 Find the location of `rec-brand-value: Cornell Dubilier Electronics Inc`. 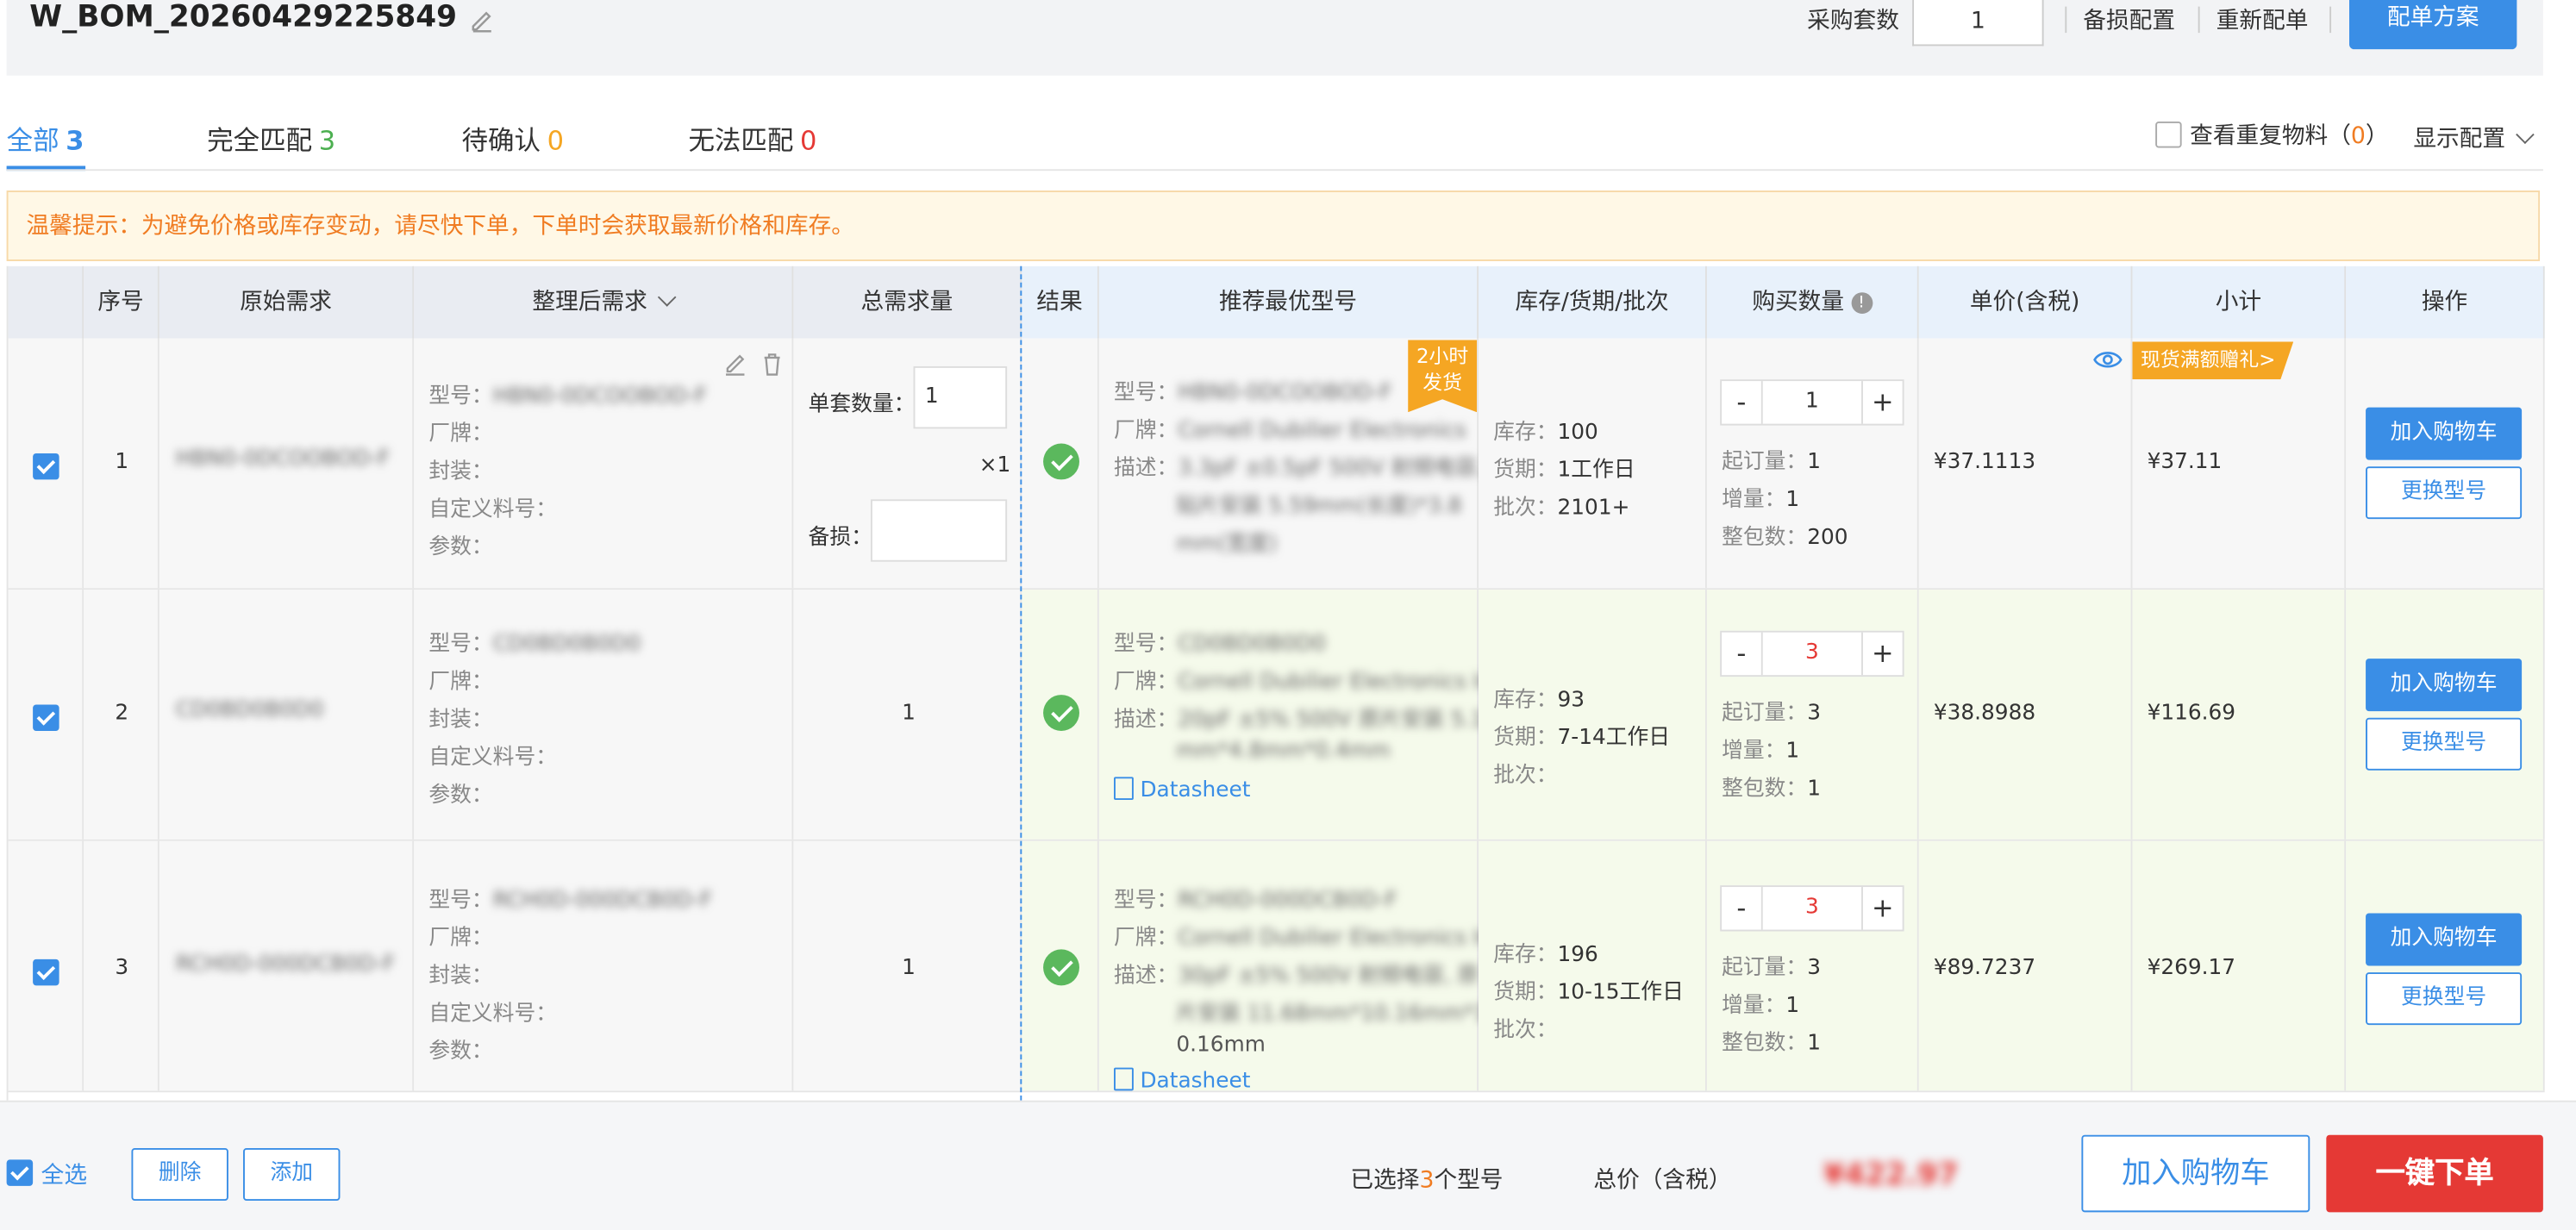

rec-brand-value: Cornell Dubilier Electronics Inc is located at coordinates (1342, 683).